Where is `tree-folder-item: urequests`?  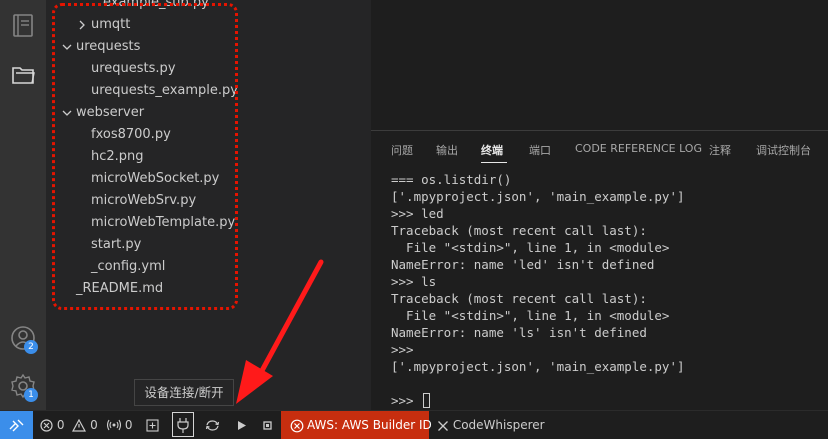 tree-folder-item: urequests is located at coordinates (100, 47).